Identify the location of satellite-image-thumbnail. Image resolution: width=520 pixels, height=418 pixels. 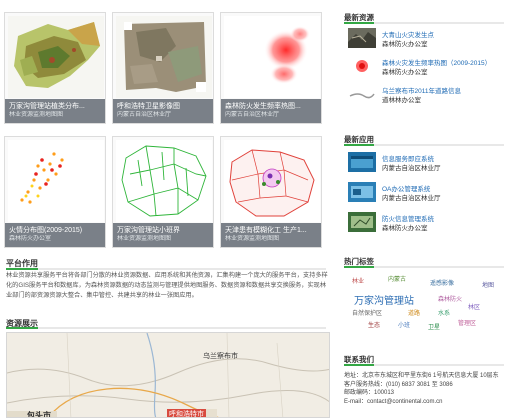
(164, 57).